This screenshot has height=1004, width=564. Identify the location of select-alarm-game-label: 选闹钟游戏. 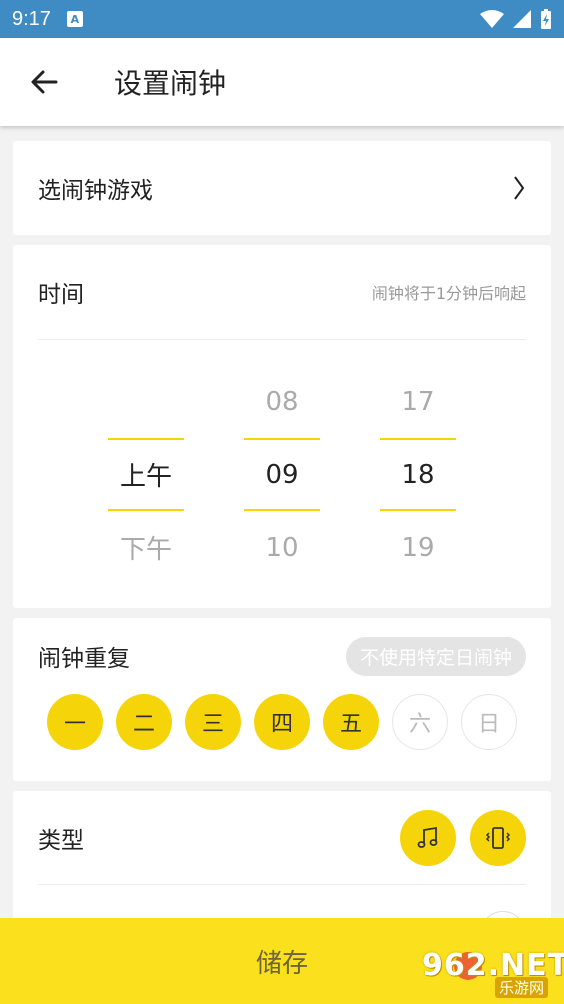
(95, 191).